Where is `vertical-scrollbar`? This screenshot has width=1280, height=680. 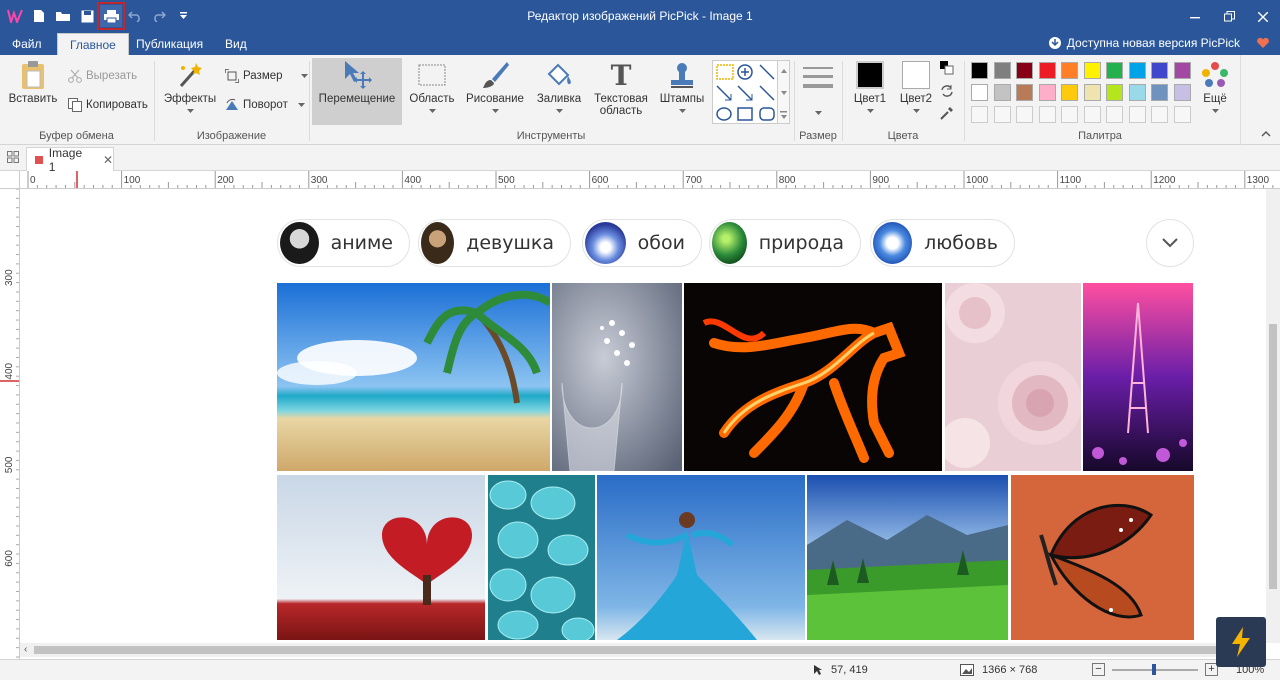
vertical-scrollbar is located at coordinates (1273, 416).